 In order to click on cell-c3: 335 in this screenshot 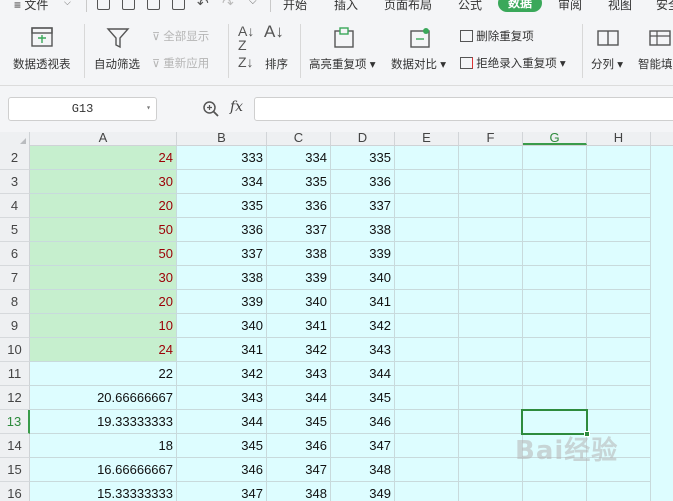, I will do `click(299, 182)`.